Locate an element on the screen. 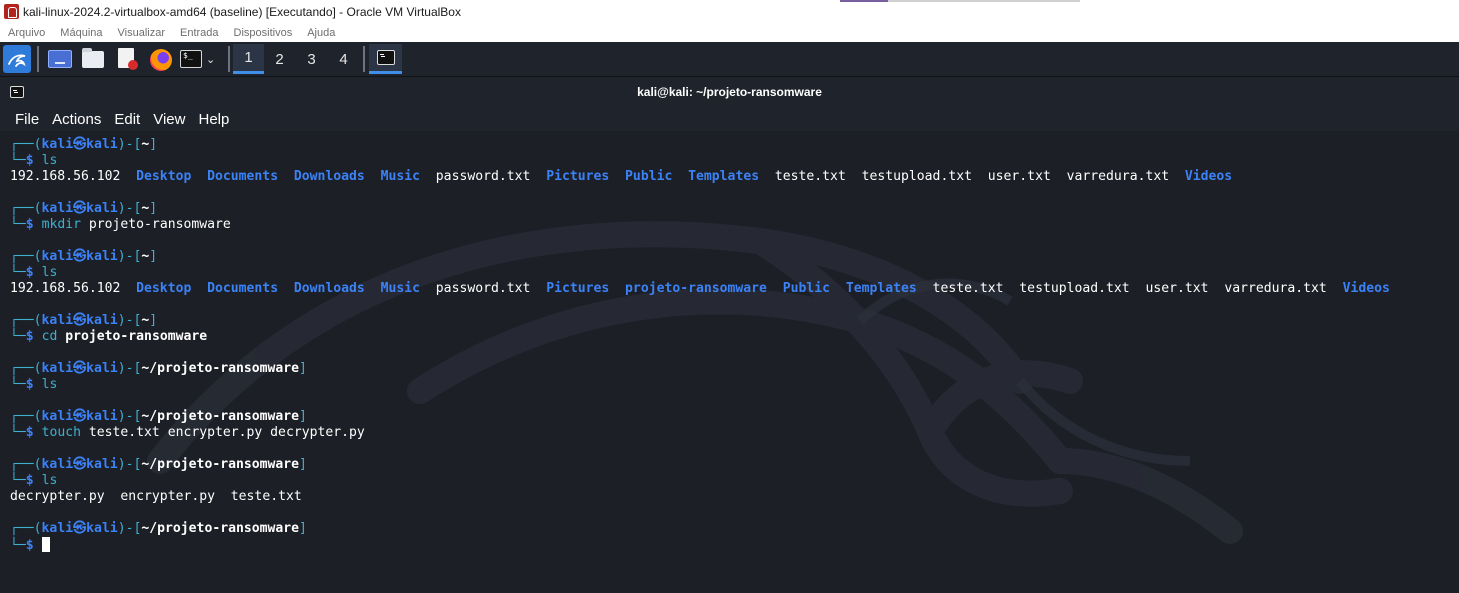 The image size is (1459, 593). kali-dragon-icon is located at coordinates (17, 60).